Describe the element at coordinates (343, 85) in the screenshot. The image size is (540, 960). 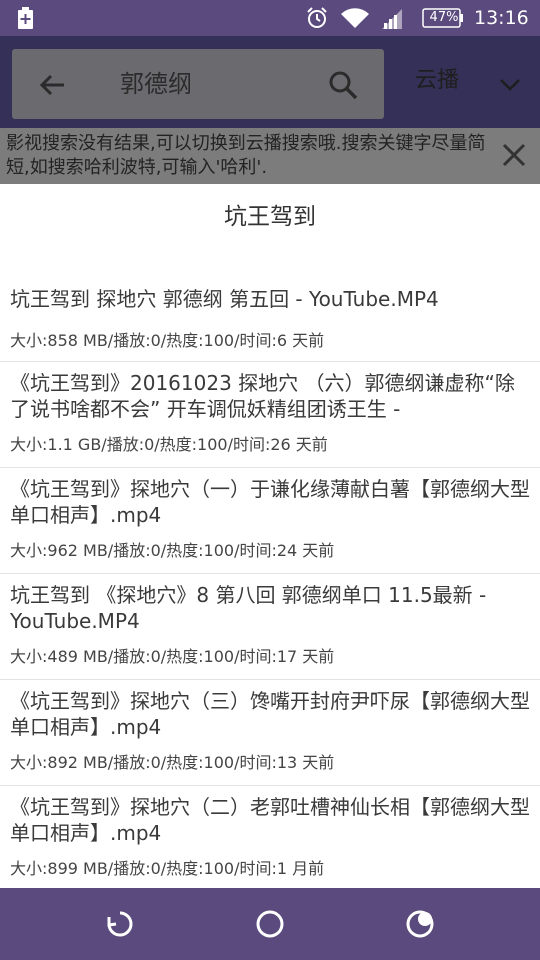
I see `search-icon` at that location.